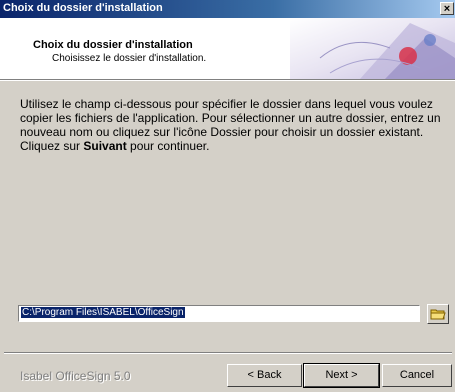 This screenshot has height=392, width=455. Describe the element at coordinates (227, 9) in the screenshot. I see `title-bar: Choix du dossier d'installation ×` at that location.